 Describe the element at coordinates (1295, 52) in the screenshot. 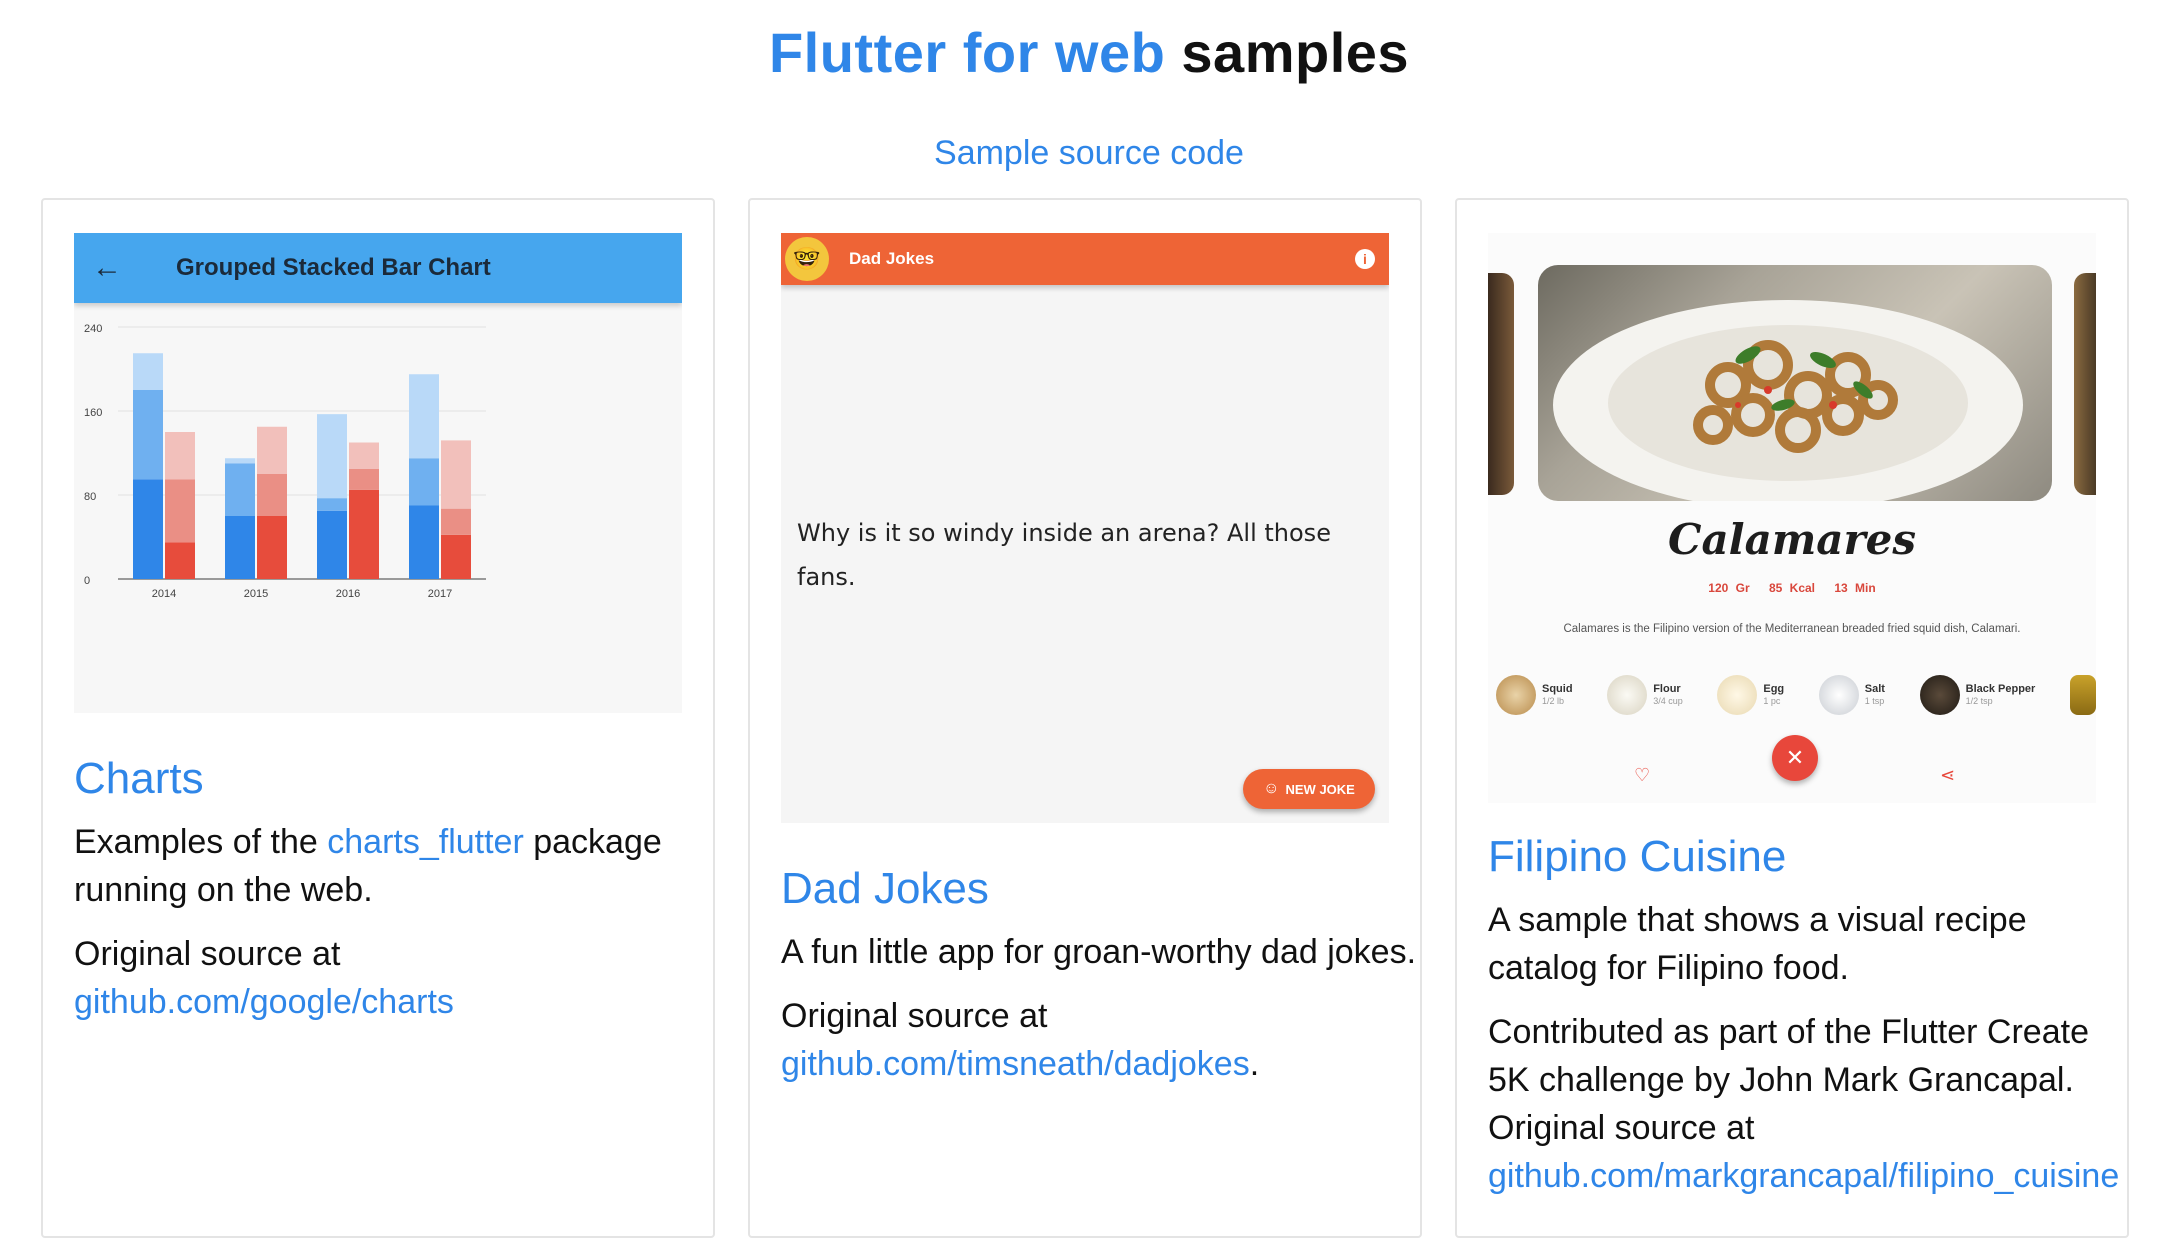

I see `page-title-samples: samples` at that location.